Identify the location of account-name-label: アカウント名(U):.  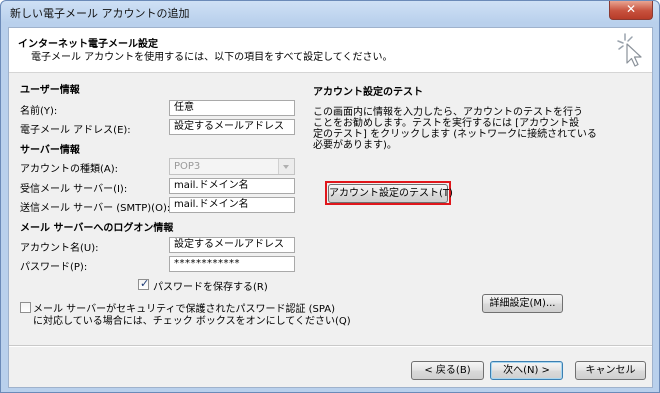
(59, 248).